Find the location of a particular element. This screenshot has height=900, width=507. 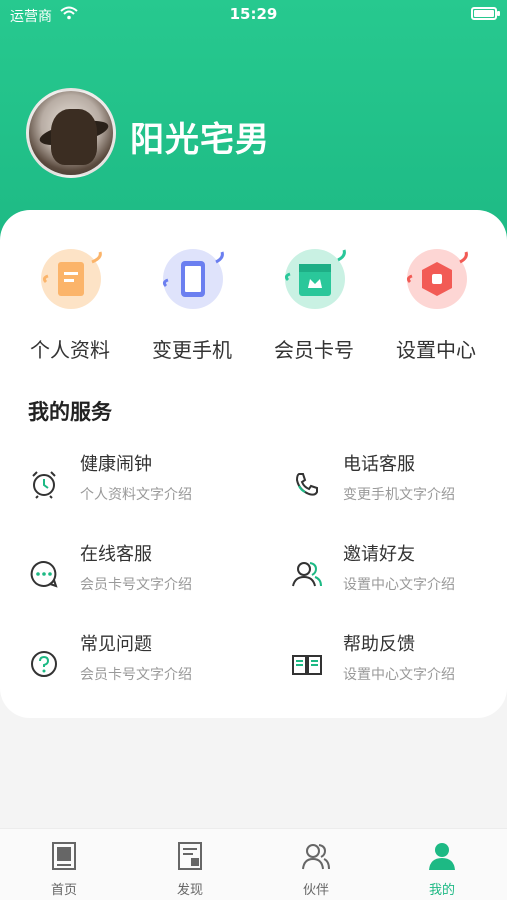

phone-icon is located at coordinates (306, 484).